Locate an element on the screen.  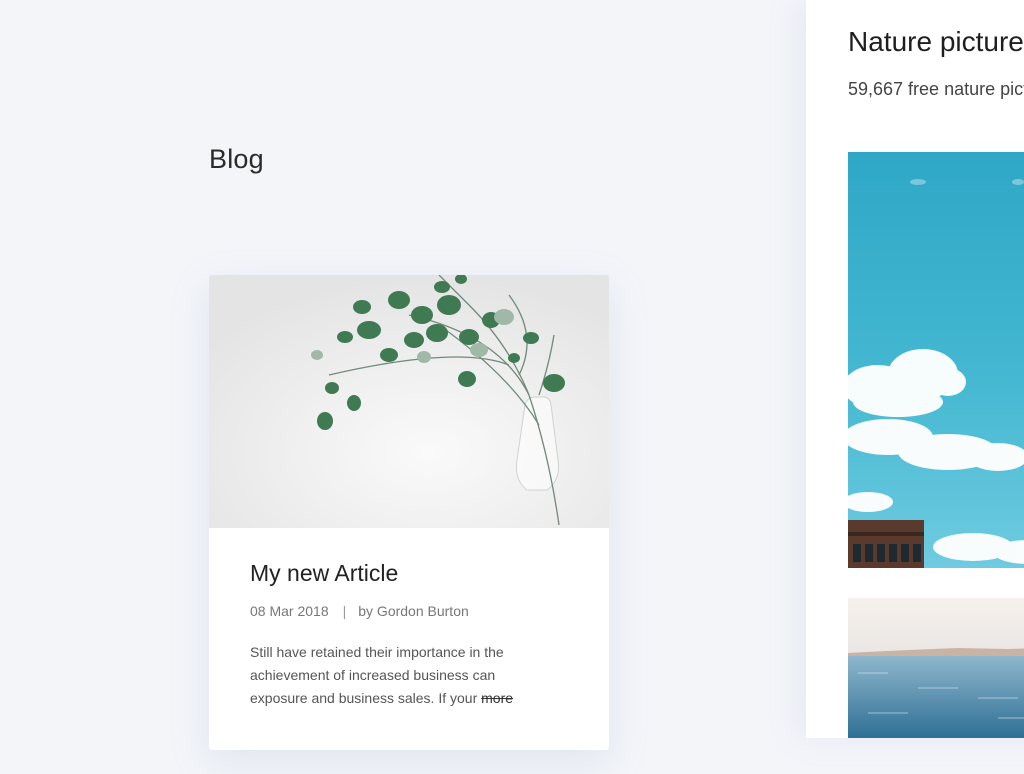
sea-shoreline-photo is located at coordinates (936, 668).